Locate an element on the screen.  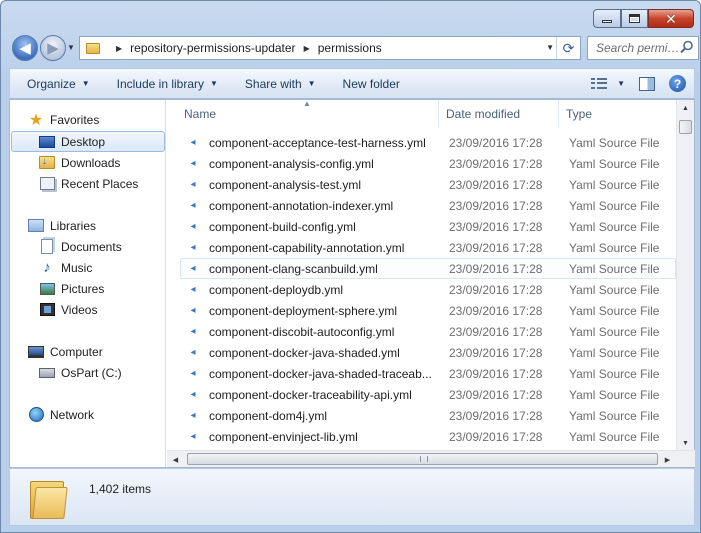
nav-libraries: Libraries is located at coordinates (62, 225).